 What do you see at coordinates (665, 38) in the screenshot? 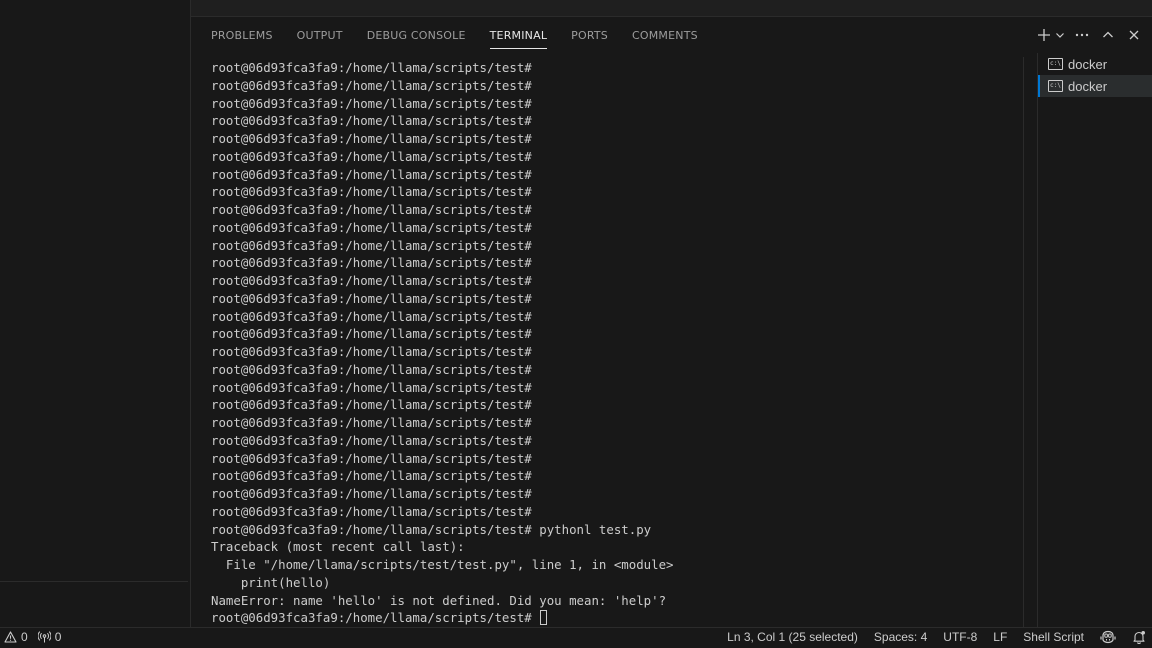
I see `tab-comments: COMMENTS` at bounding box center [665, 38].